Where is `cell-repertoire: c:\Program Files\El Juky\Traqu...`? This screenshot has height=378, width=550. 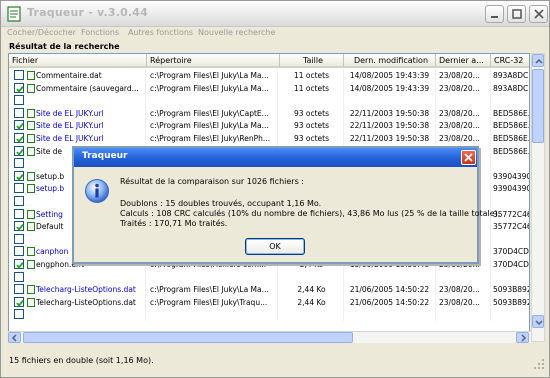
cell-repertoire: c:\Program Files\El Juky\Traqu... is located at coordinates (214, 302).